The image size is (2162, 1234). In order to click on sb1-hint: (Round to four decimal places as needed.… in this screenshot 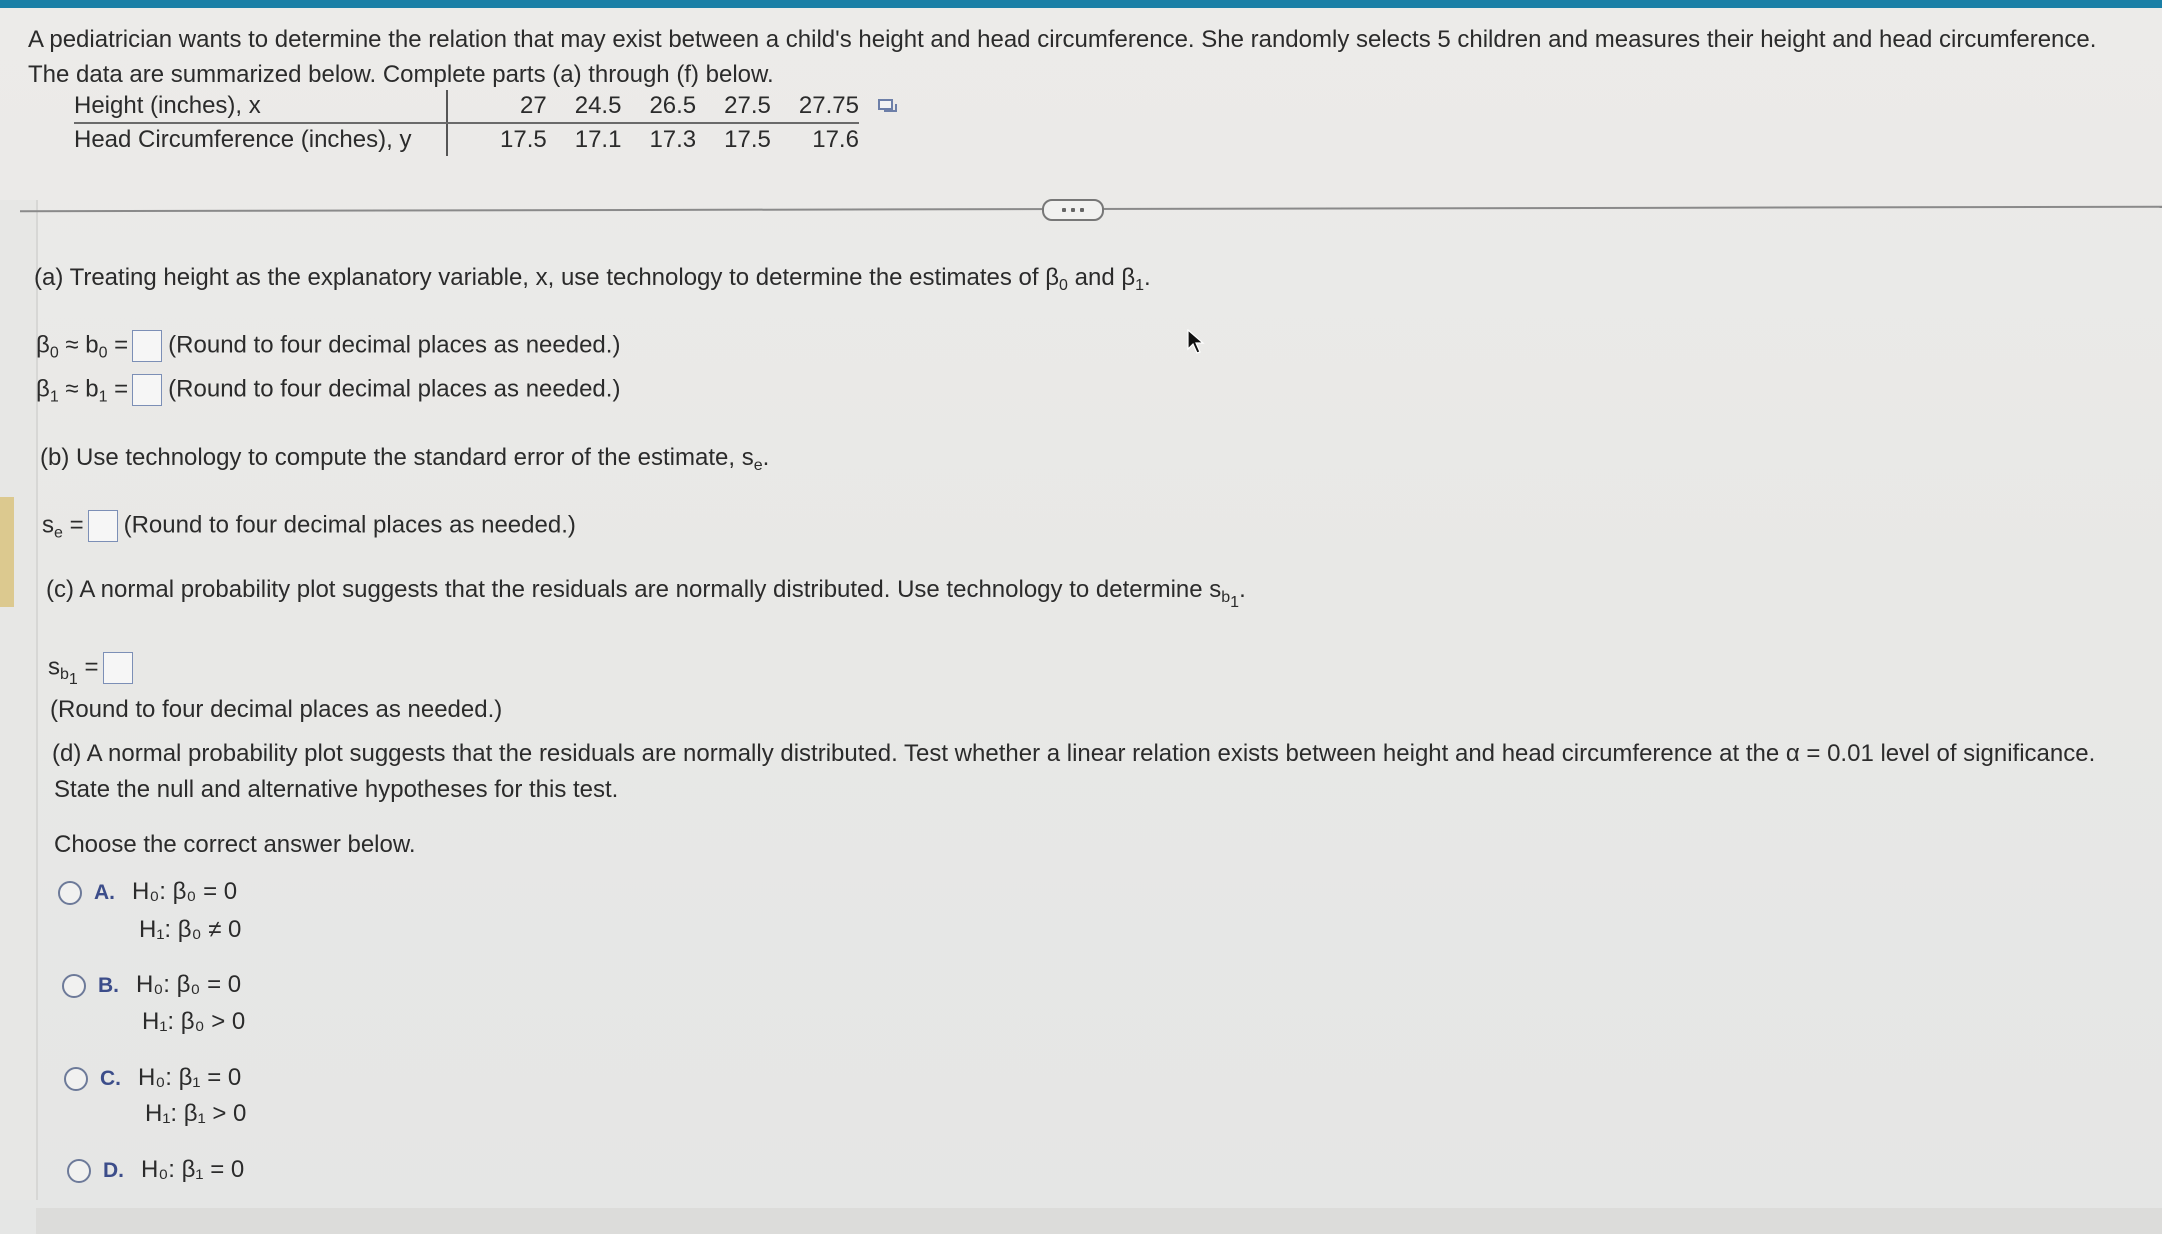, I will do `click(276, 709)`.